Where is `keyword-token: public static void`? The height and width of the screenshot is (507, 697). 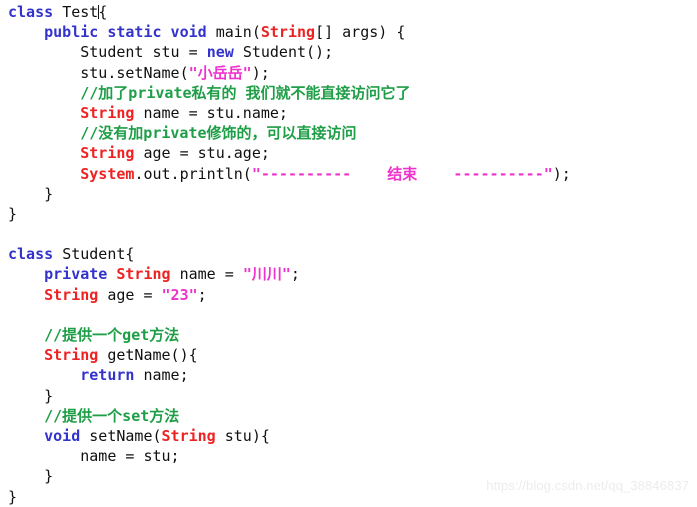
keyword-token: public static void is located at coordinates (130, 32).